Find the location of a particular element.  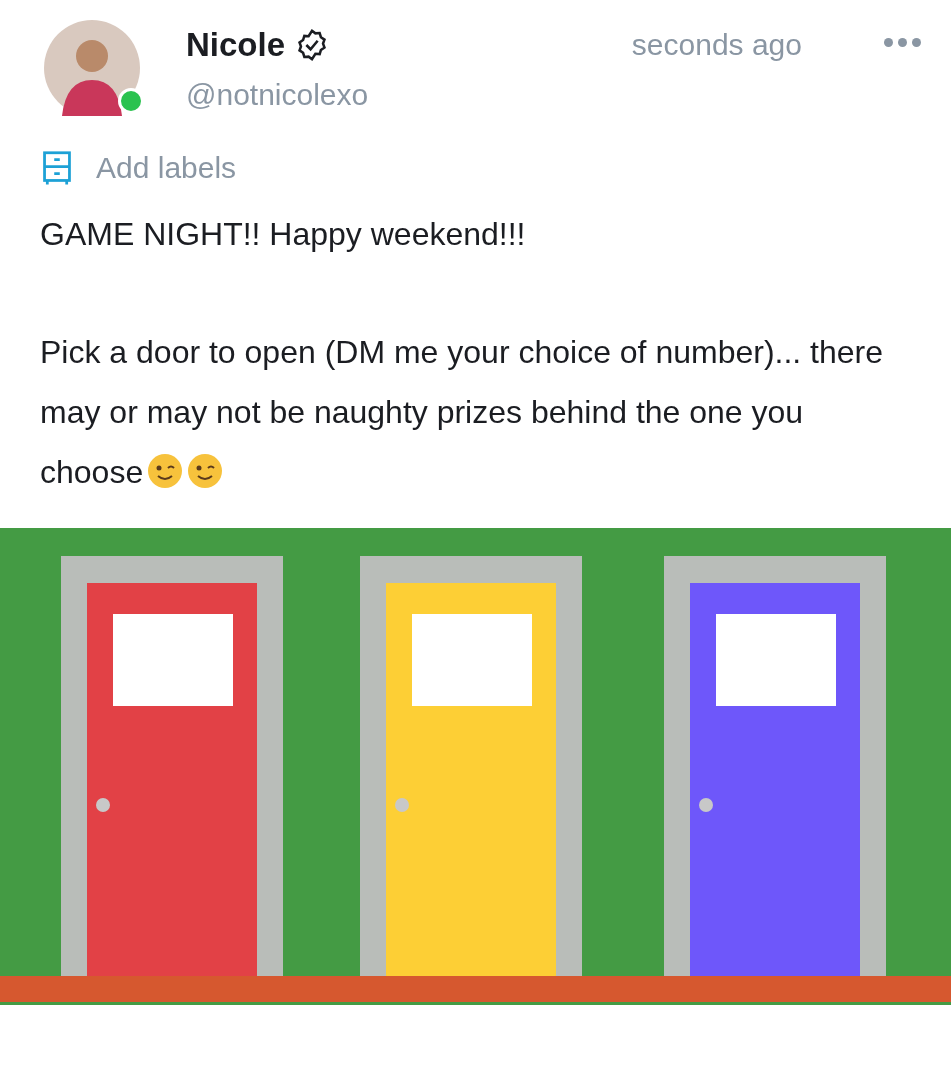

add-labels-button: Add labels is located at coordinates (138, 168).